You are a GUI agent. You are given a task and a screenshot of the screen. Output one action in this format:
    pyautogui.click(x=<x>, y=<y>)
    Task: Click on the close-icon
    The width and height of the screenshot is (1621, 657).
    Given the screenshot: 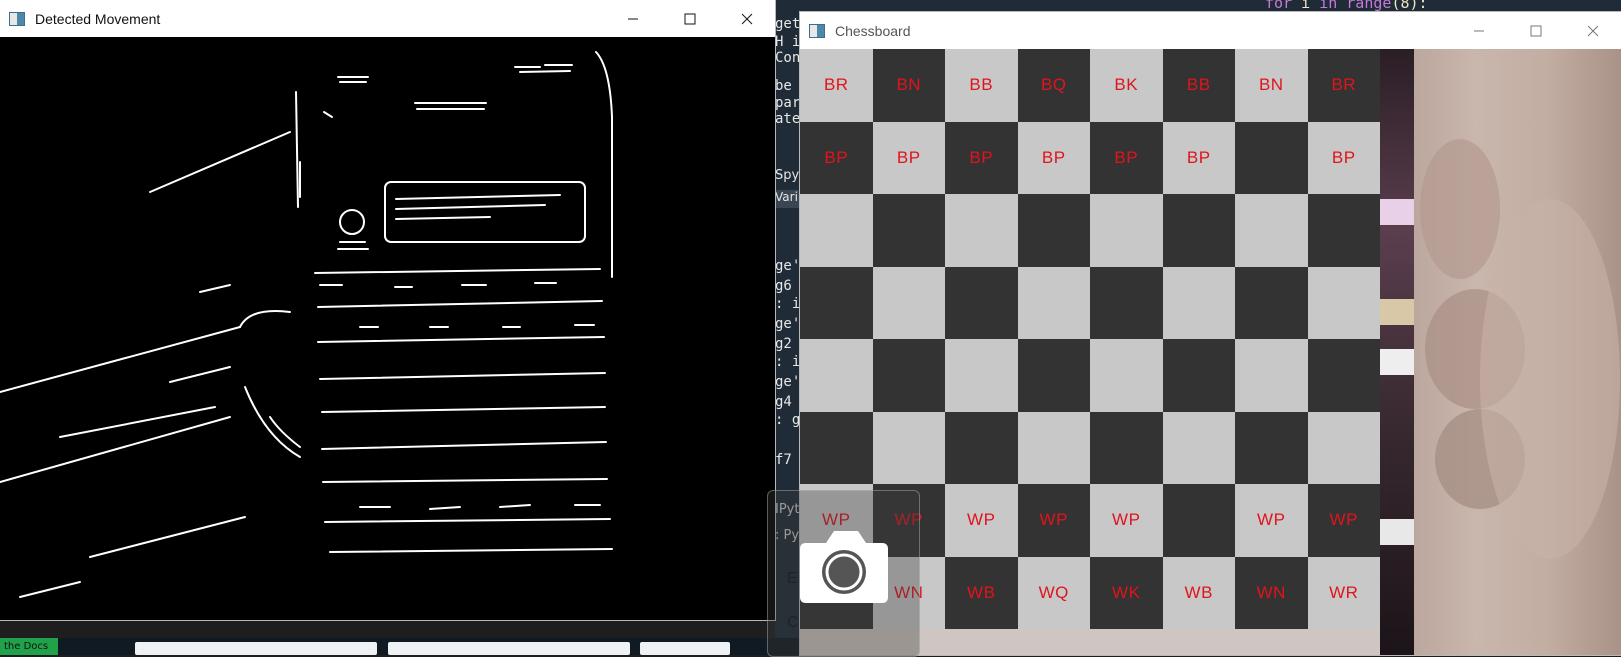 What is the action you would take?
    pyautogui.click(x=1592, y=30)
    